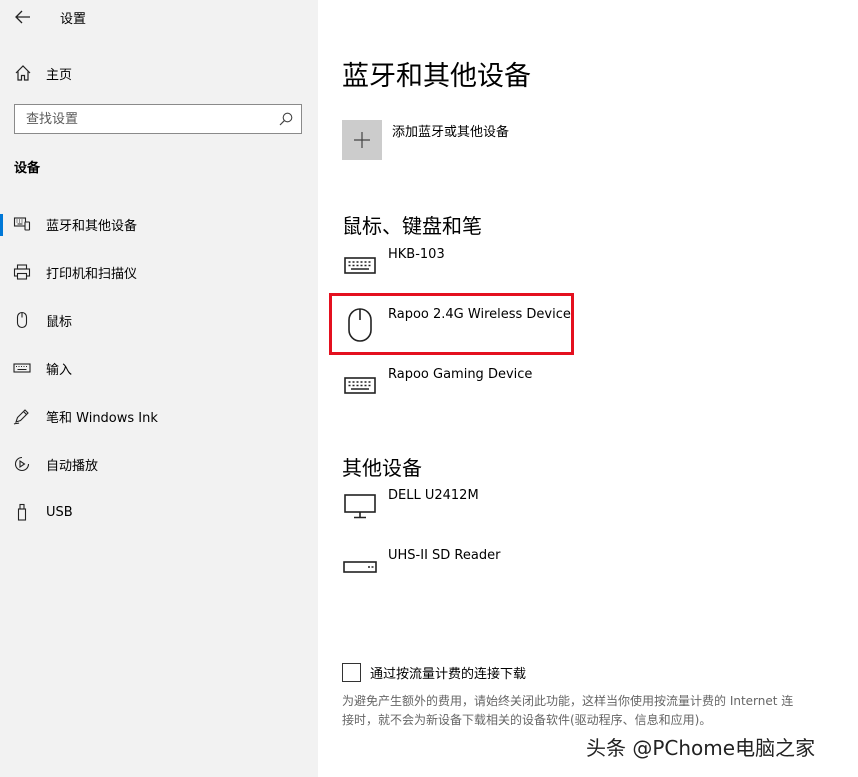 This screenshot has height=777, width=858. I want to click on monitor-icon, so click(360, 506).